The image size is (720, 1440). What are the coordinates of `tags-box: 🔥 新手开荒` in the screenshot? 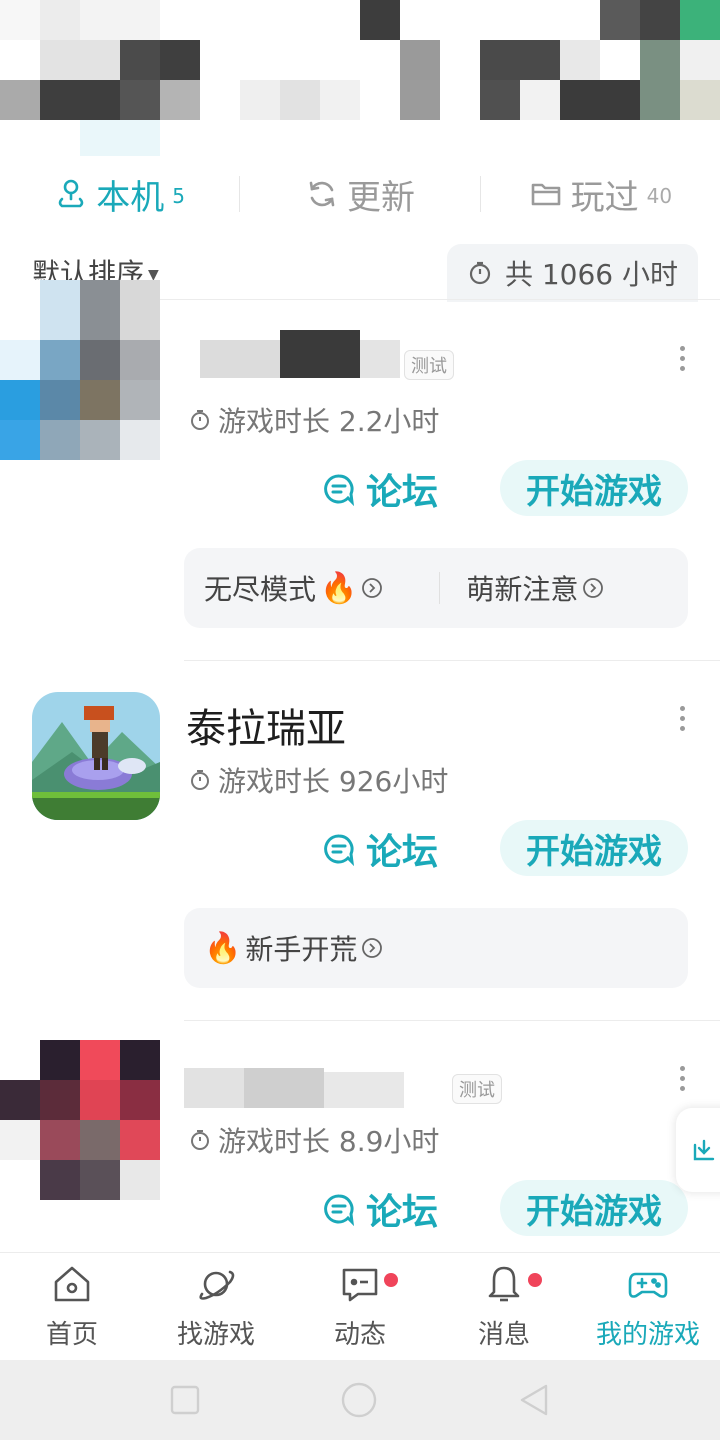 It's located at (436, 948).